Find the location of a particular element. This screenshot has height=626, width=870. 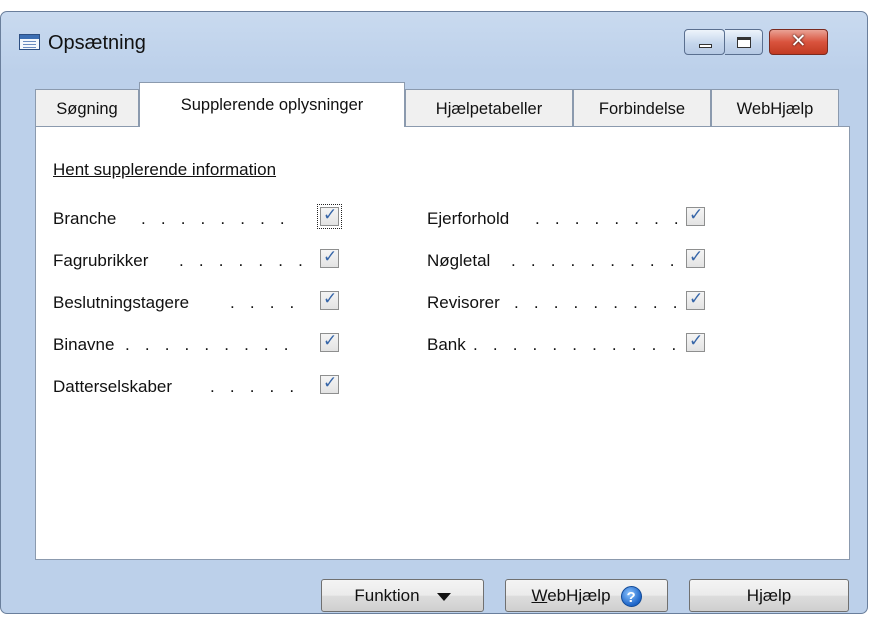

function-button: Funktion is located at coordinates (402, 595).